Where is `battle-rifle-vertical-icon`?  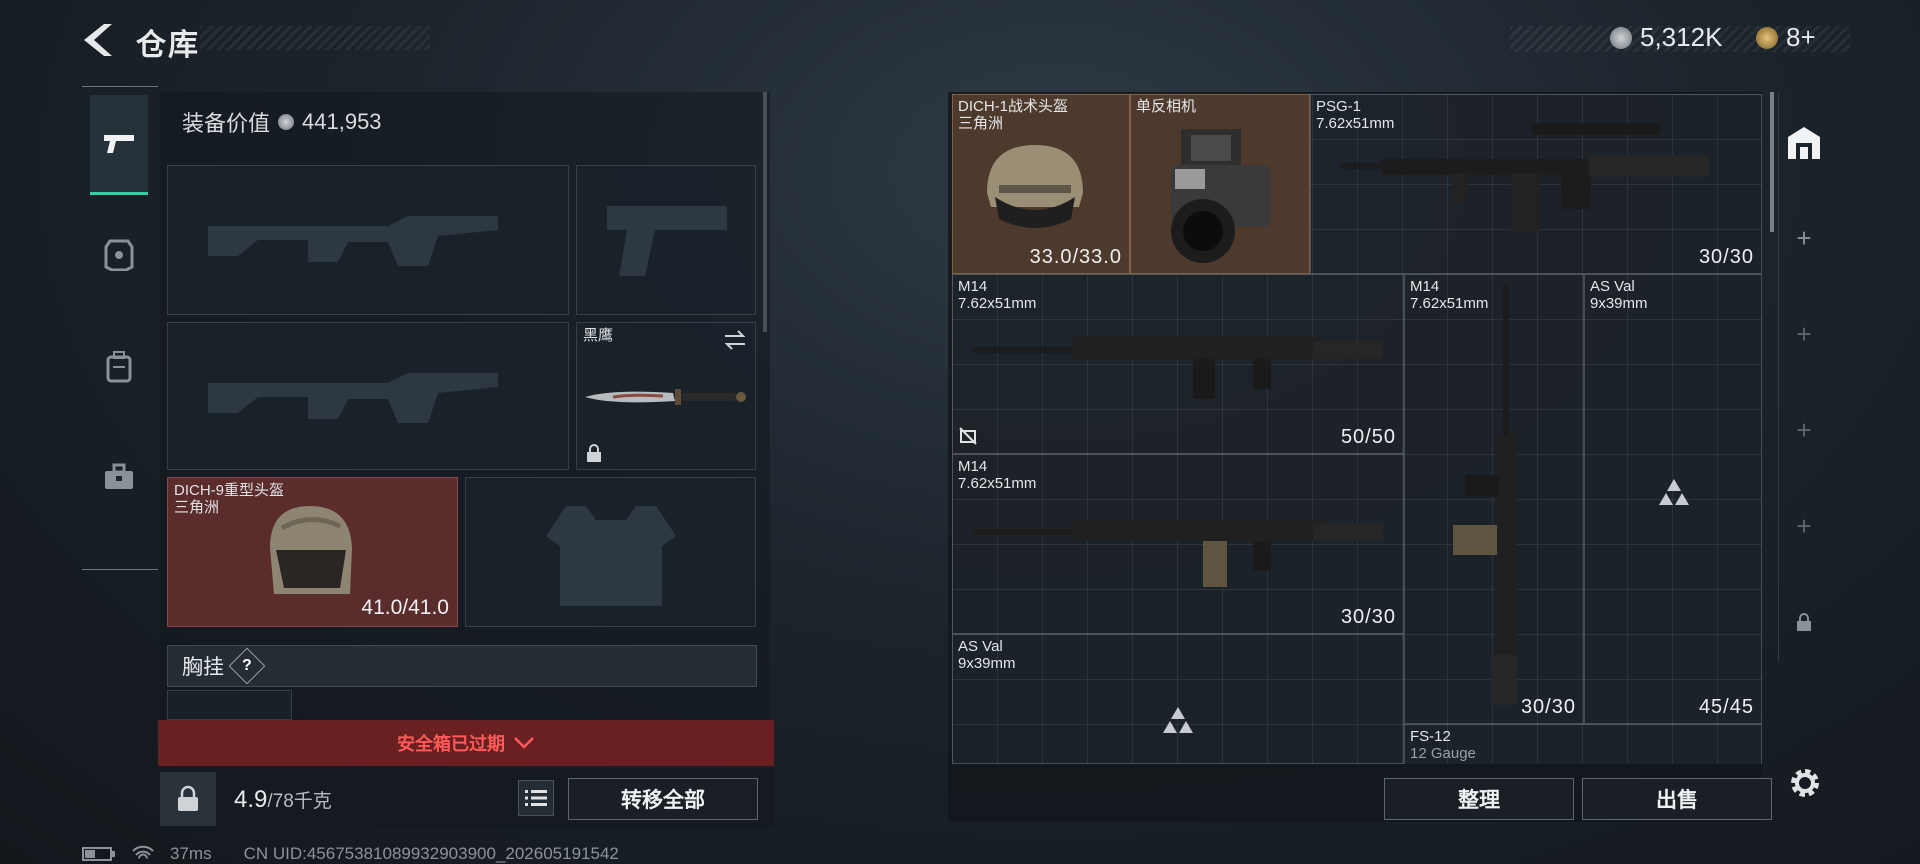 battle-rifle-vertical-icon is located at coordinates (1485, 495).